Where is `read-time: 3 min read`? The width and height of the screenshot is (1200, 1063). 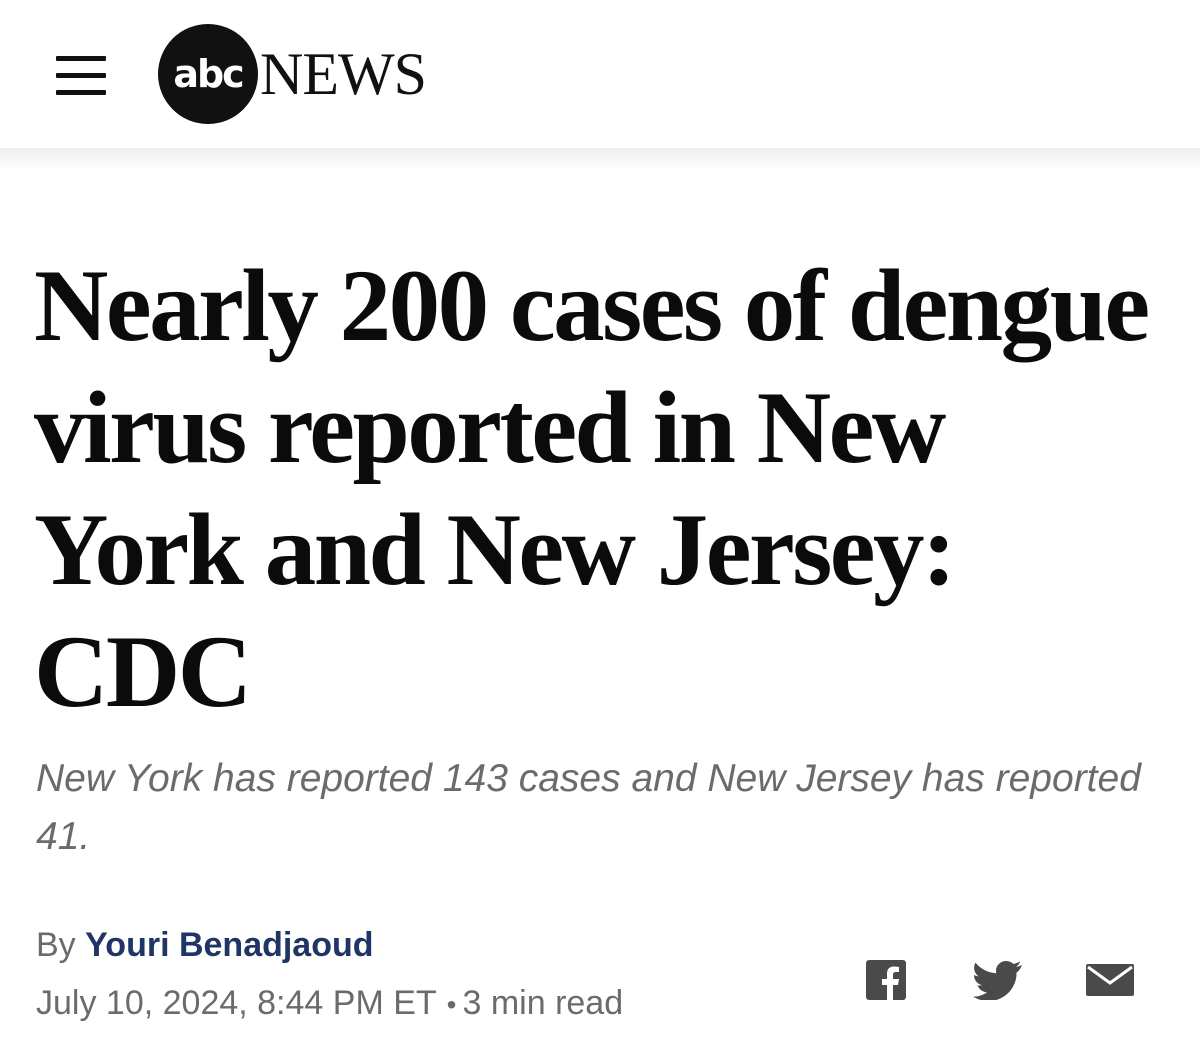 read-time: 3 min read is located at coordinates (543, 1003).